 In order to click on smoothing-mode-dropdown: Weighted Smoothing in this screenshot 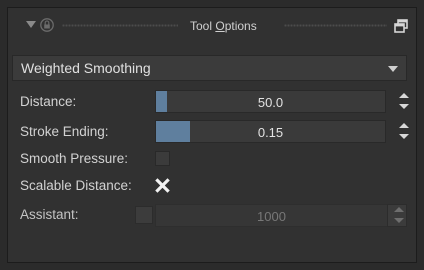, I will do `click(209, 68)`.